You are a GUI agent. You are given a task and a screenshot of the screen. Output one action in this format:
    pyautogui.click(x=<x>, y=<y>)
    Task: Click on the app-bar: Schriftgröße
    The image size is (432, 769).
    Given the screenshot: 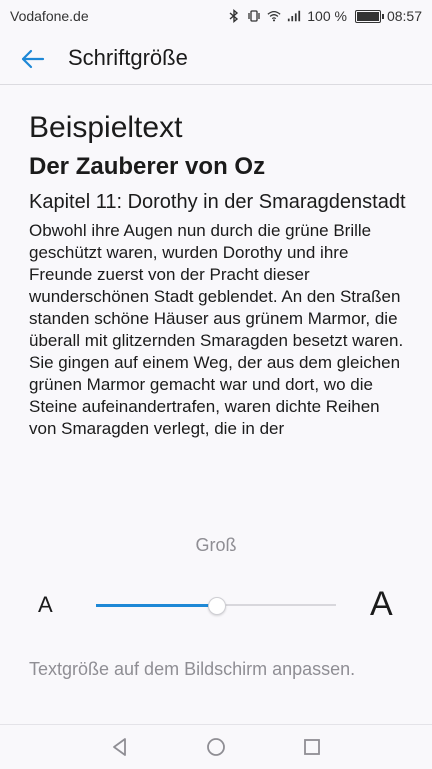 What is the action you would take?
    pyautogui.click(x=216, y=59)
    